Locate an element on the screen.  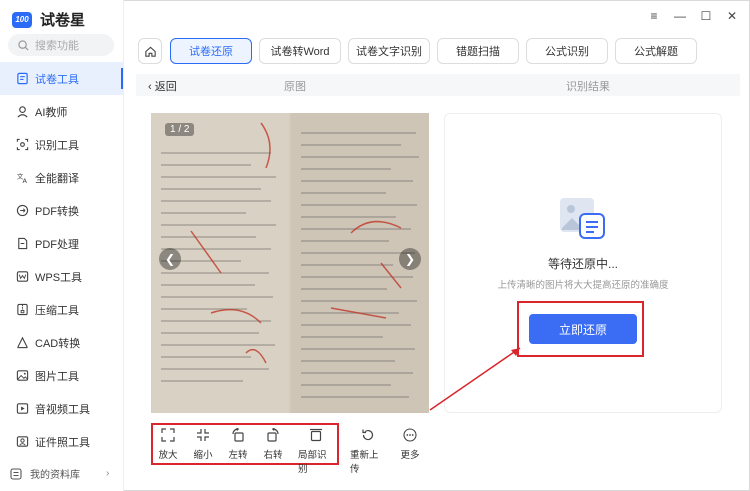
rotate-left-icon is located at coordinates (238, 435).